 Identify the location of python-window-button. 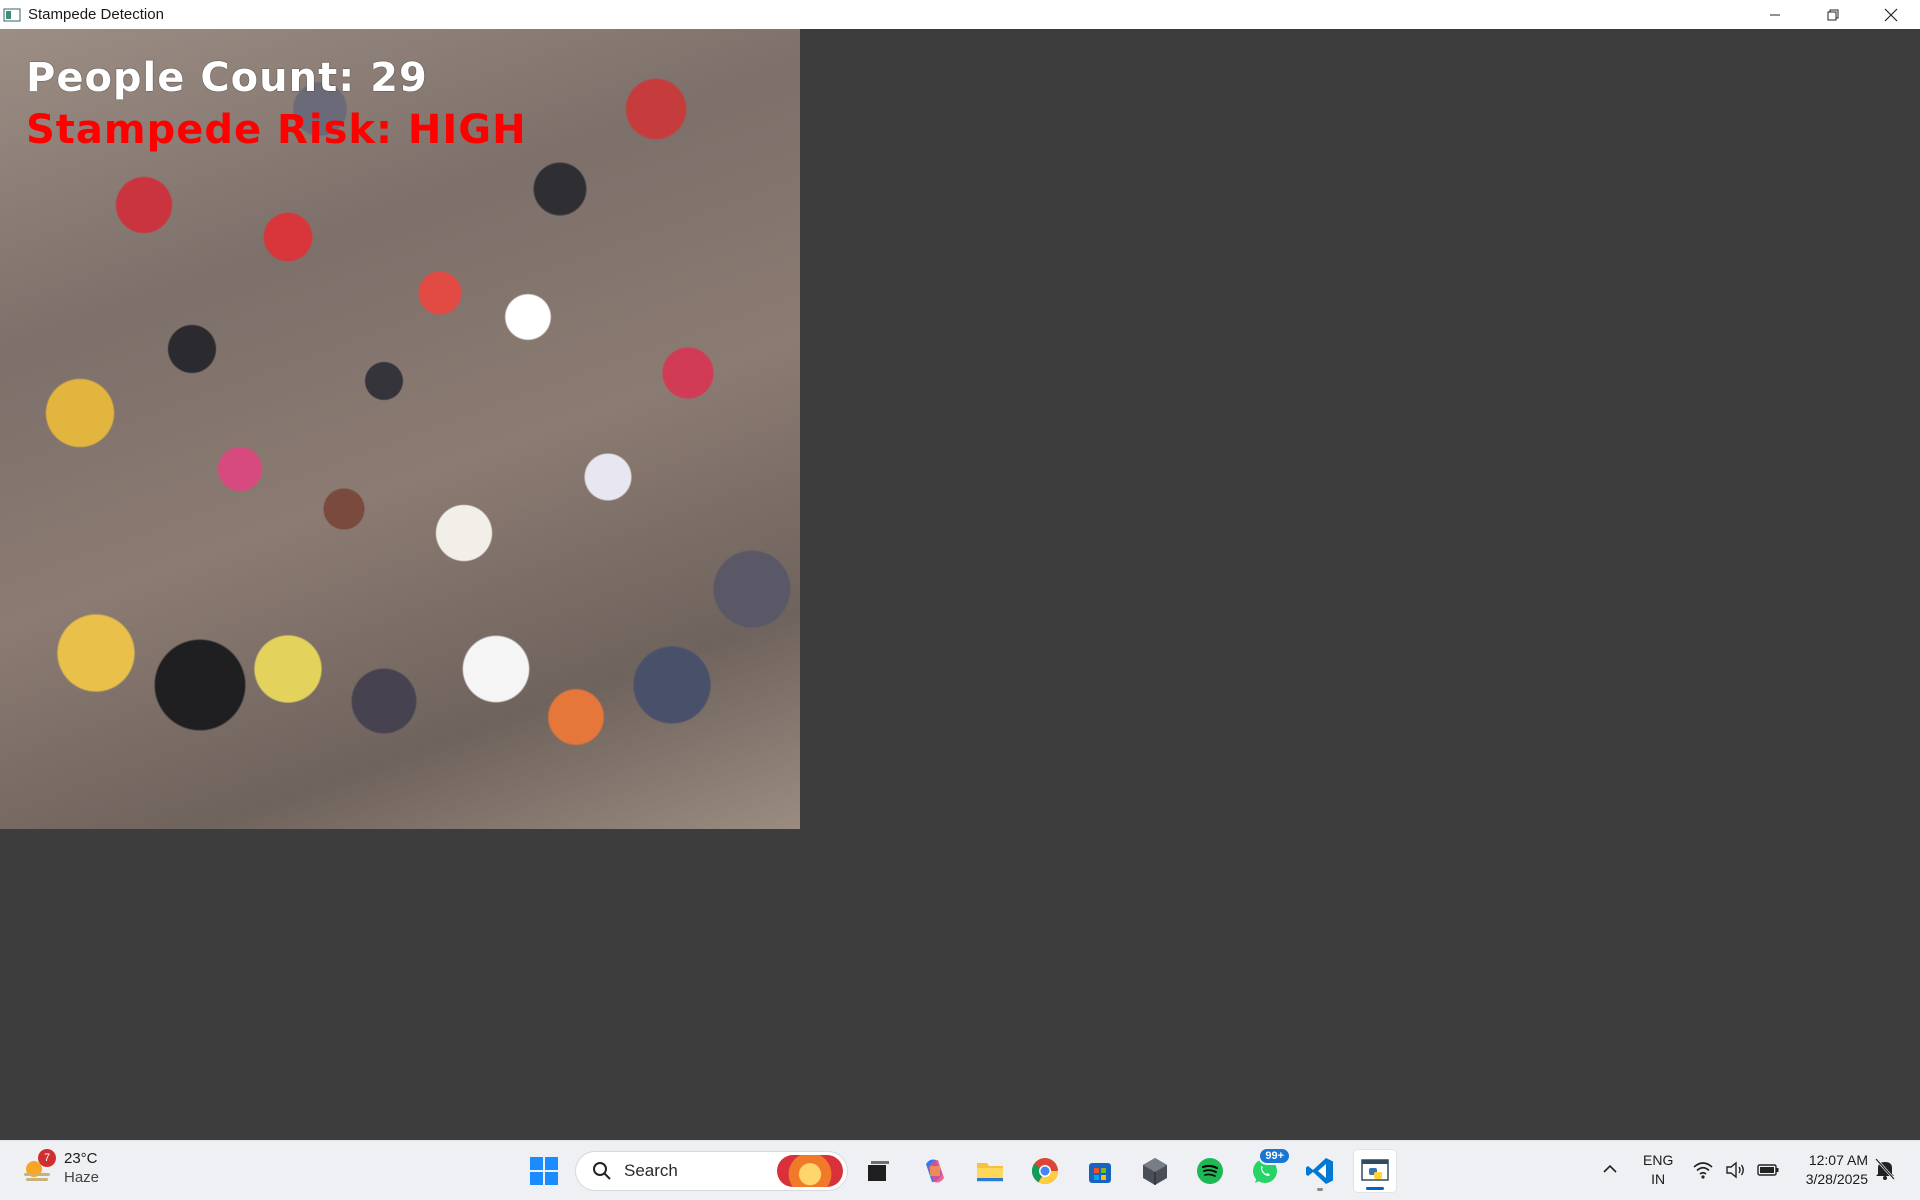
(1375, 1171).